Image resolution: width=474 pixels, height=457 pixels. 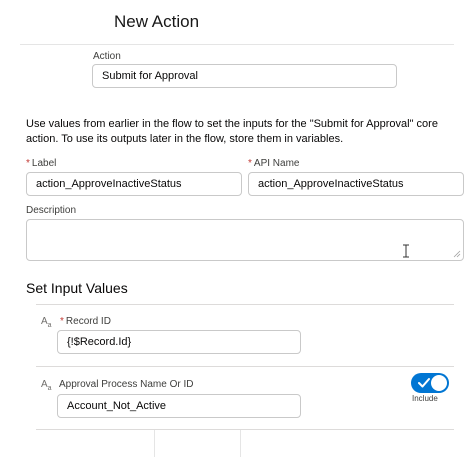 I want to click on description-label: Description, so click(x=51, y=210).